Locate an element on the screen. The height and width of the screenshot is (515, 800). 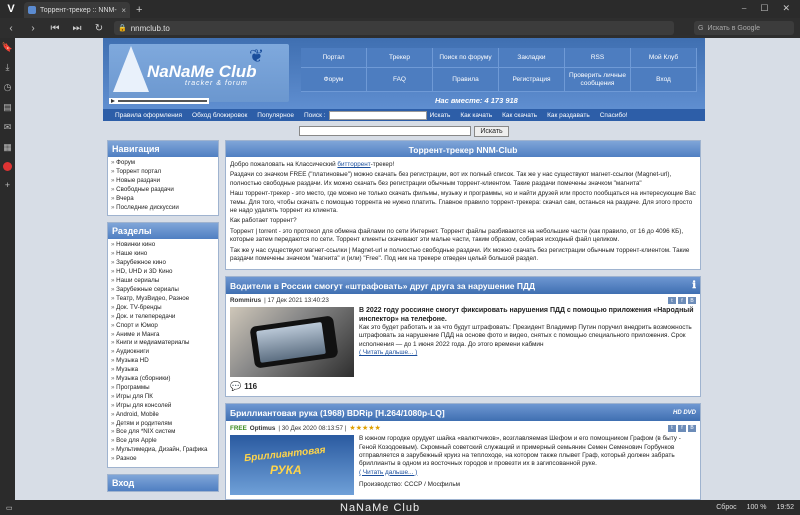
section-item: Игры для консолей is located at coordinates (163, 406).